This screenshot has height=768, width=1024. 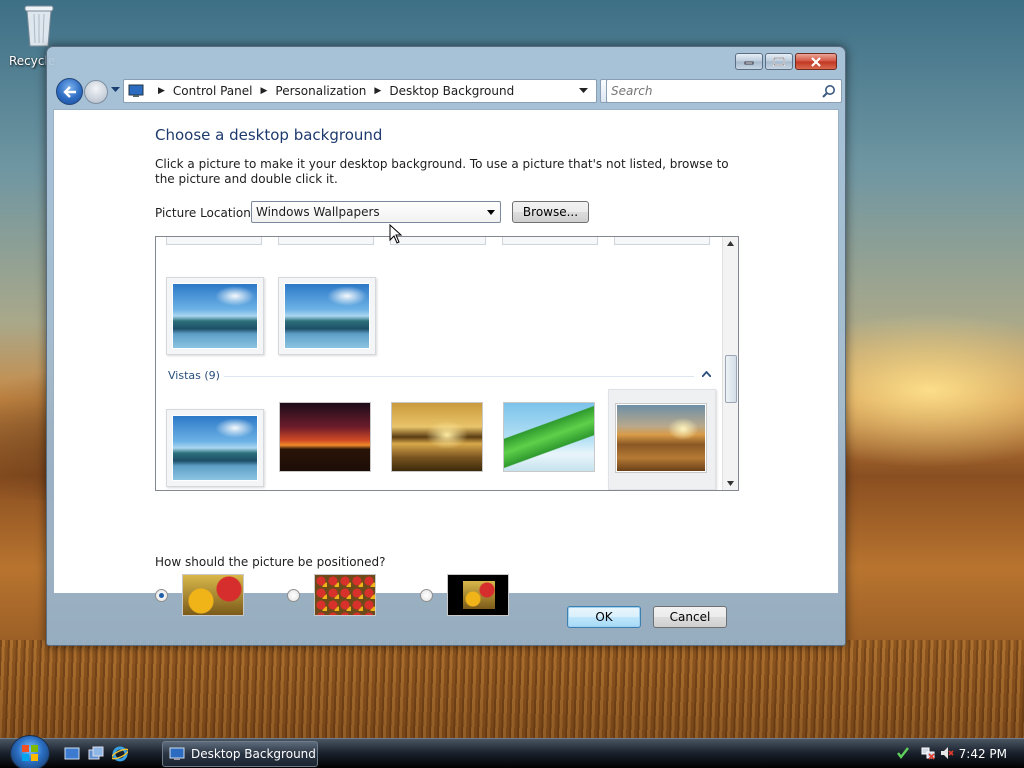 I want to click on notification-area: 7:42 PM, so click(x=956, y=753).